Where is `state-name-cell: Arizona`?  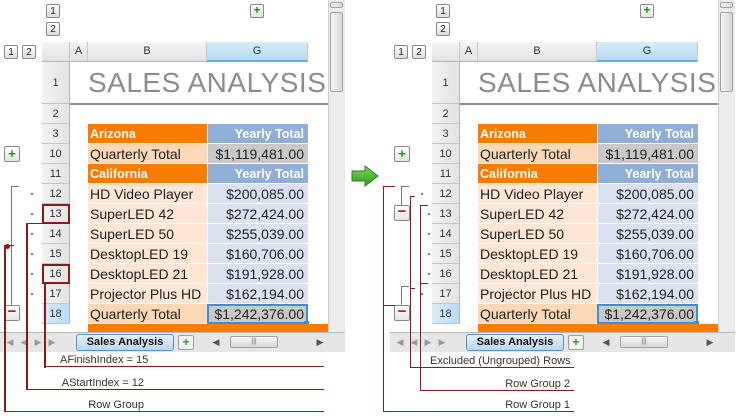 state-name-cell: Arizona is located at coordinates (147, 134).